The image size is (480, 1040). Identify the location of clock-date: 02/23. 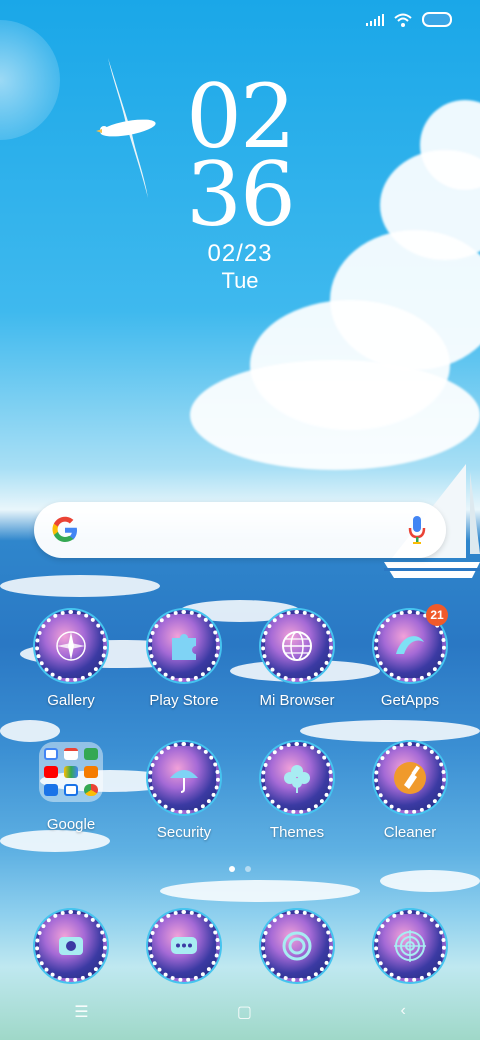
(240, 253).